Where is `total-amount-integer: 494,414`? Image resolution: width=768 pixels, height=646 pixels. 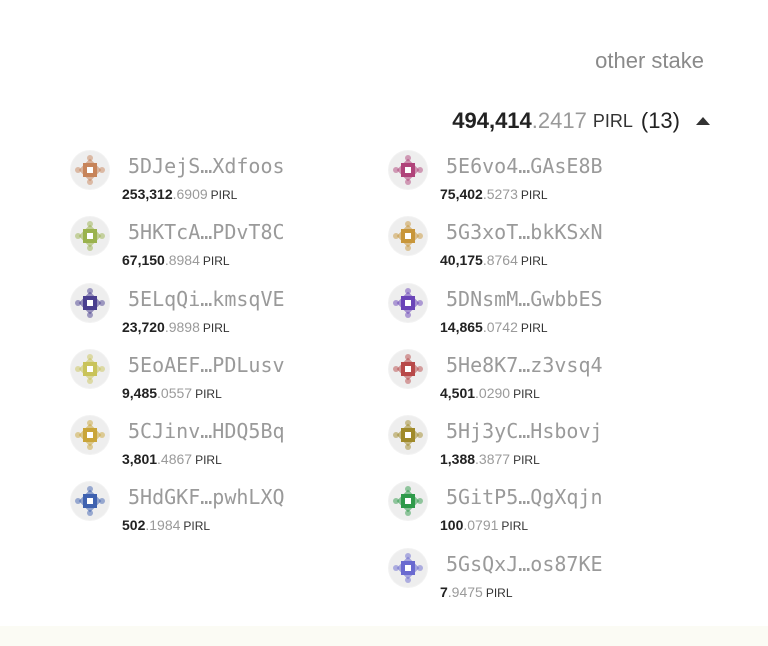
total-amount-integer: 494,414 is located at coordinates (492, 120).